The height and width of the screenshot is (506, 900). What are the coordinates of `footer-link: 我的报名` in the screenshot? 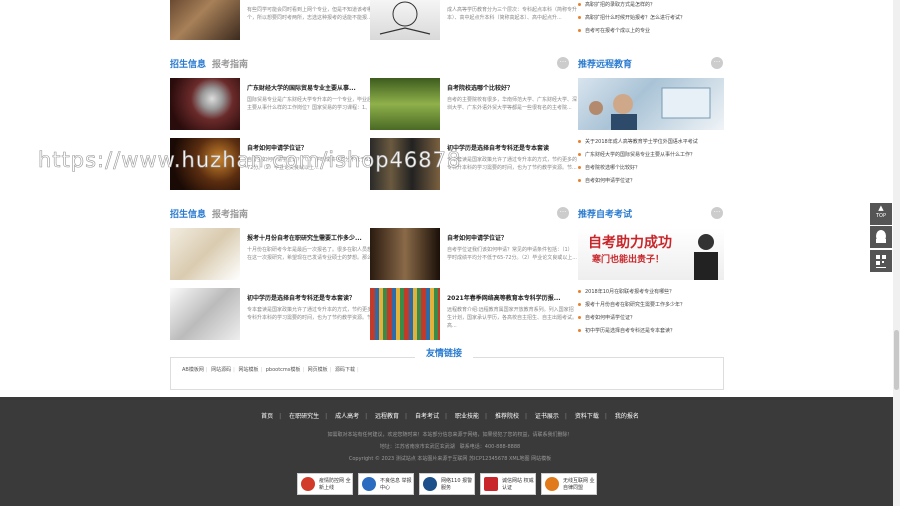 It's located at (627, 416).